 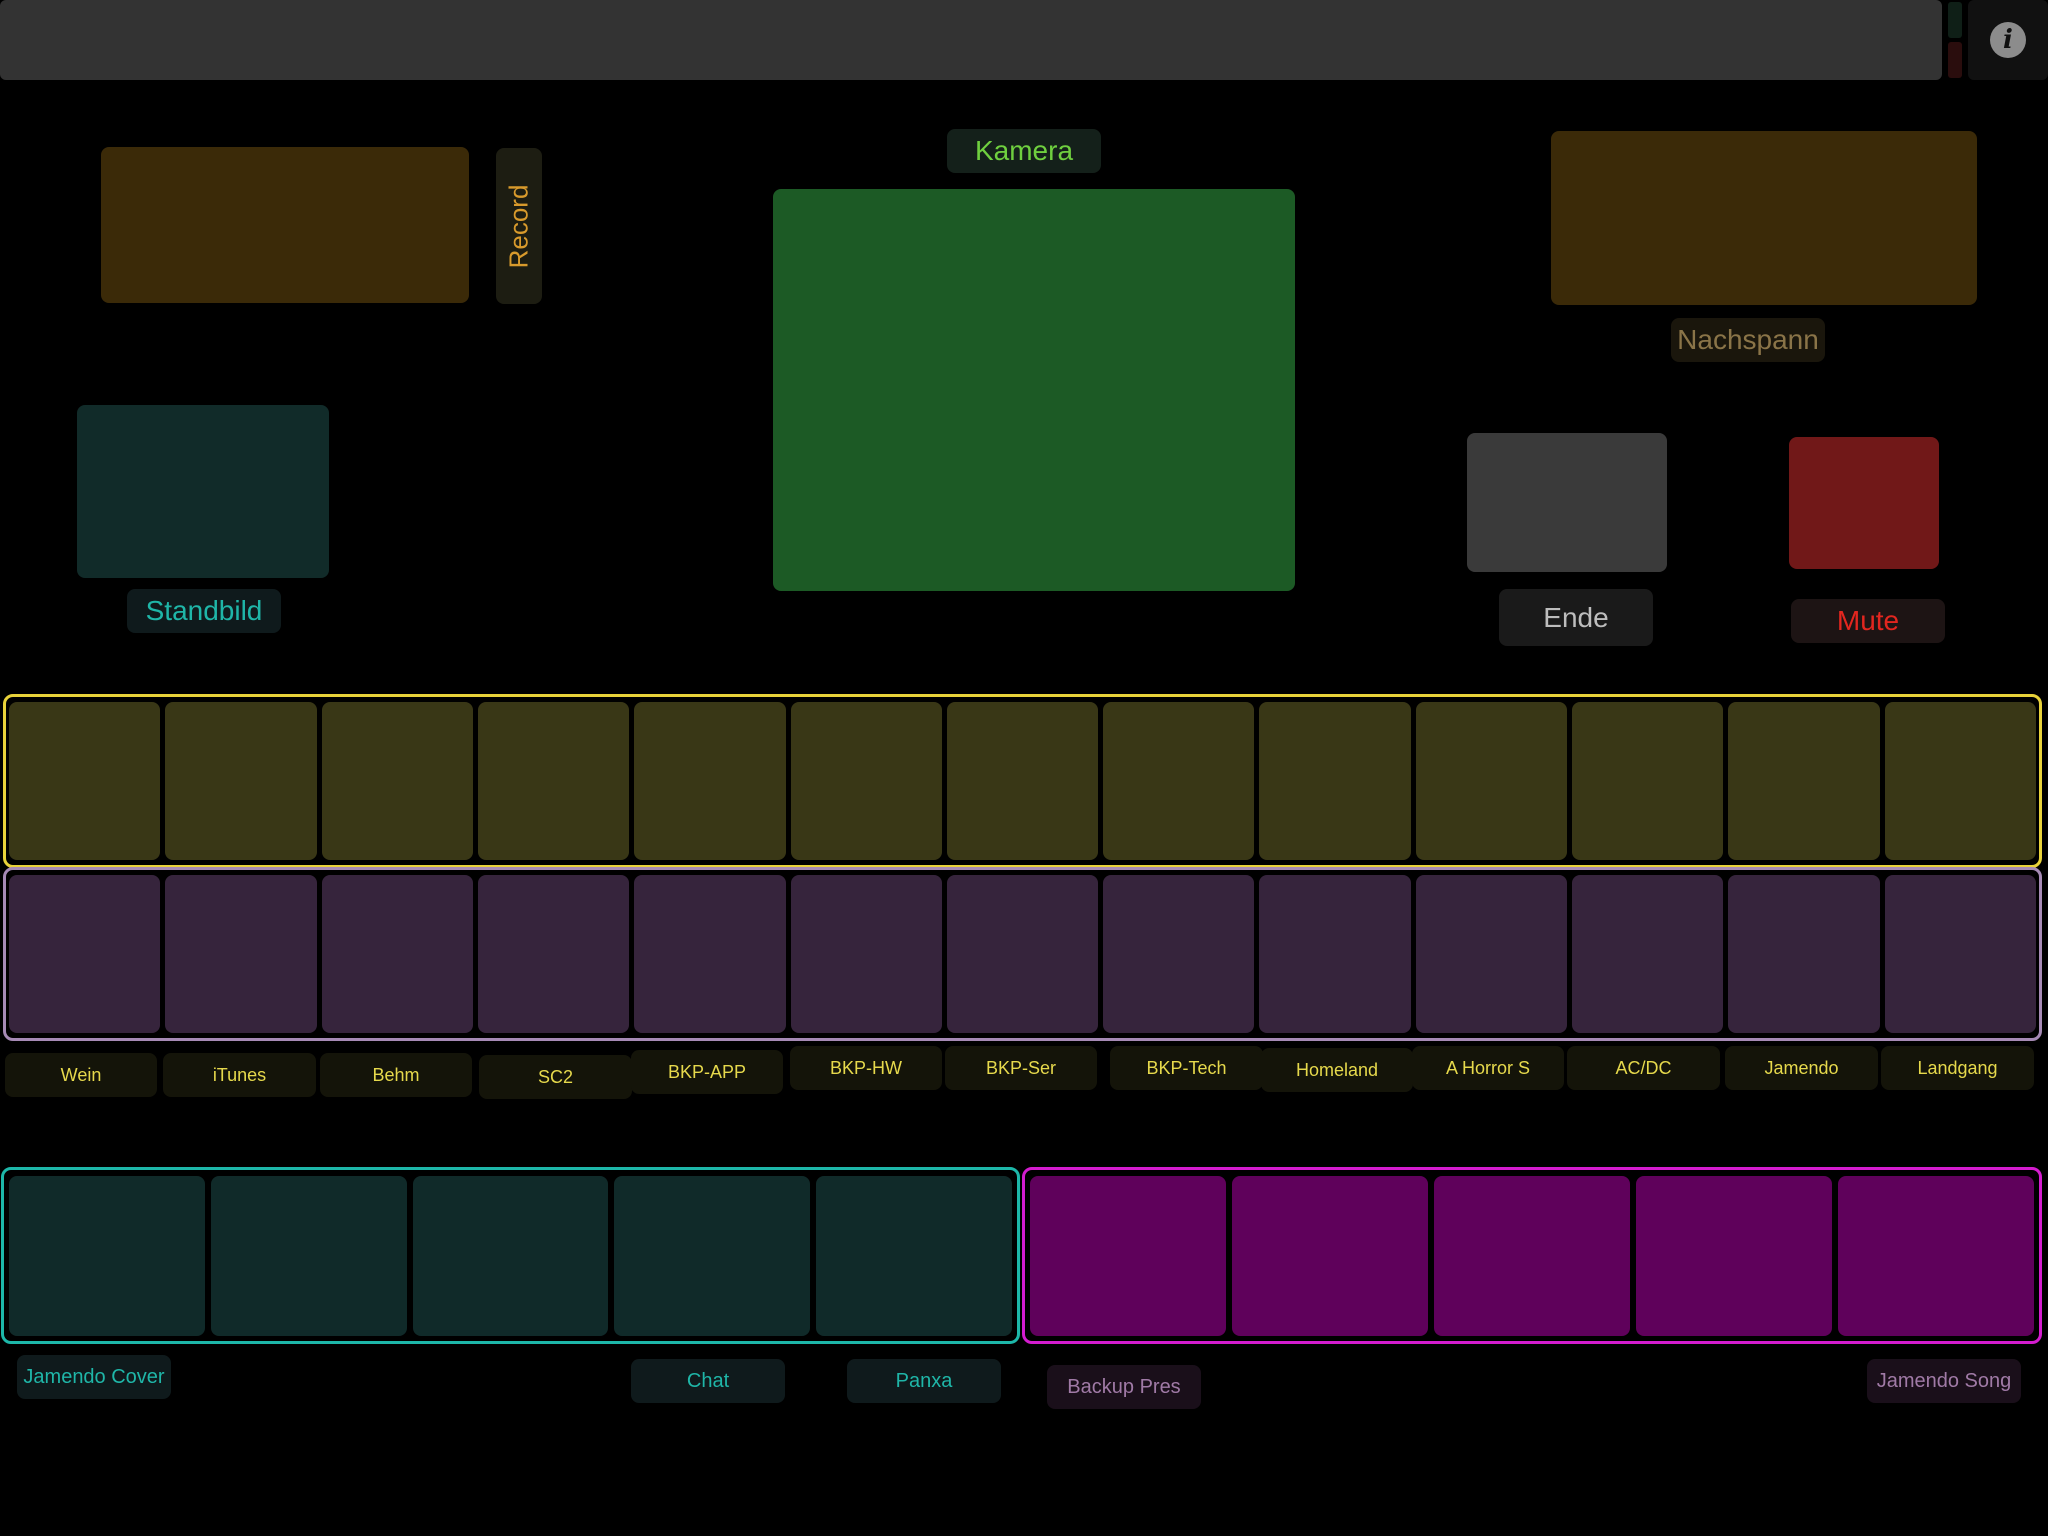 What do you see at coordinates (81, 1075) in the screenshot?
I see `channel-label-wein: Wein` at bounding box center [81, 1075].